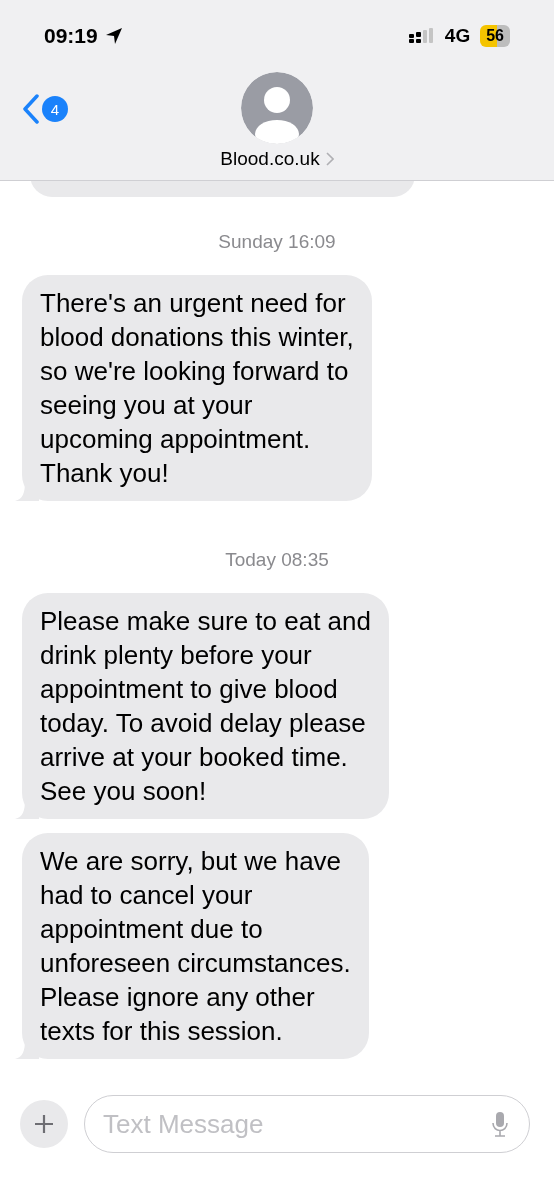  What do you see at coordinates (277, 242) in the screenshot?
I see `timestamp: Sunday 16:09` at bounding box center [277, 242].